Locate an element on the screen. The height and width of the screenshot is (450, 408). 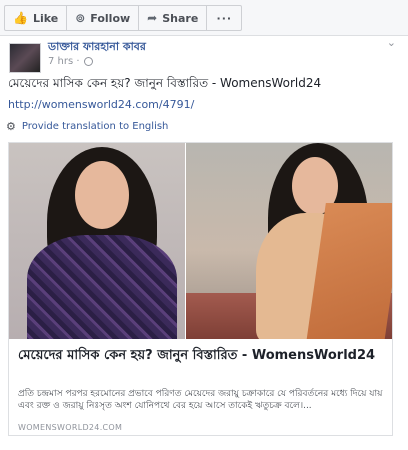
photo-dress is located at coordinates (102, 287).